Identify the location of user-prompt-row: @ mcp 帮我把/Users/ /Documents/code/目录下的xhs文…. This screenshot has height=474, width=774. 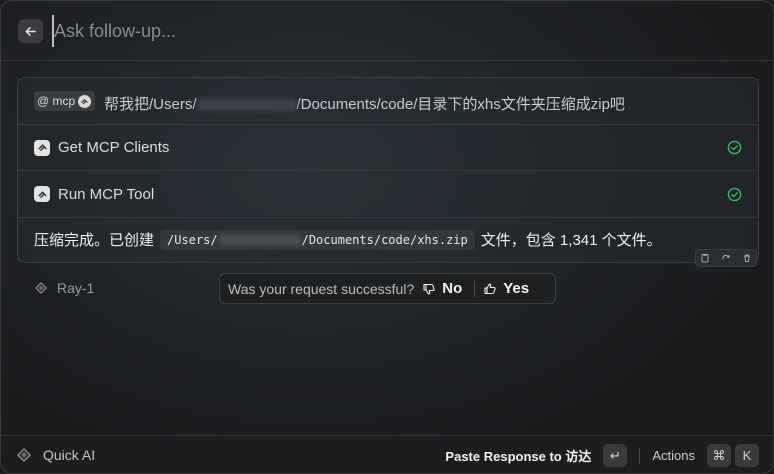
(388, 101).